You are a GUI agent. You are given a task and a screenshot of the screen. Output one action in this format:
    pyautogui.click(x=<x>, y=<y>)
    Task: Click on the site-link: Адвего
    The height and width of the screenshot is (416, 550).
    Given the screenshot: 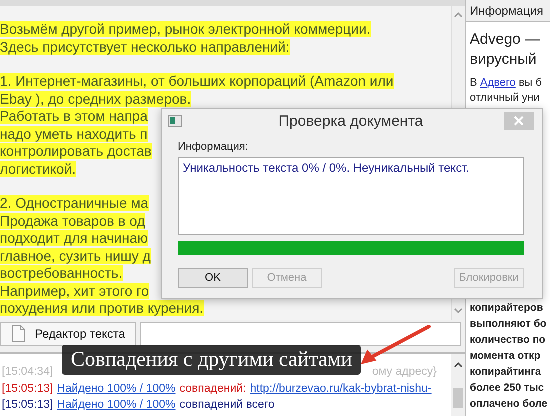 What is the action you would take?
    pyautogui.click(x=498, y=83)
    